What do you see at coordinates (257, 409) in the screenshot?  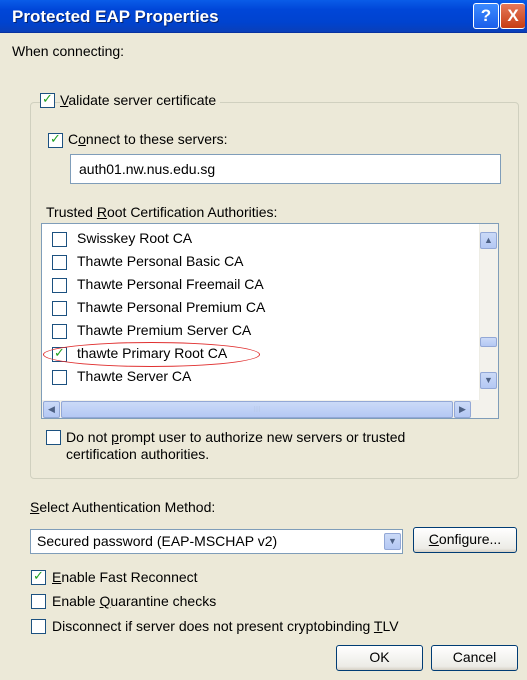 I see `scroll-thumb: III` at bounding box center [257, 409].